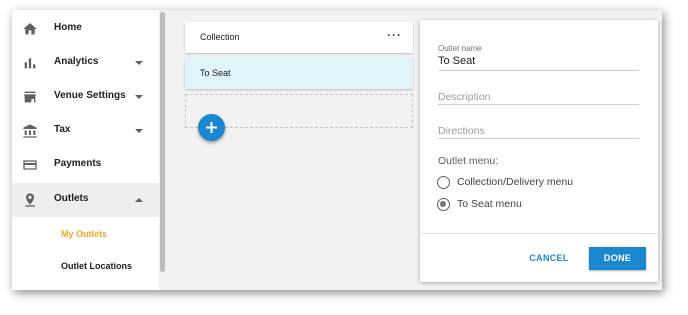 This screenshot has width=688, height=315. Describe the element at coordinates (443, 204) in the screenshot. I see `radio-checked-icon` at that location.